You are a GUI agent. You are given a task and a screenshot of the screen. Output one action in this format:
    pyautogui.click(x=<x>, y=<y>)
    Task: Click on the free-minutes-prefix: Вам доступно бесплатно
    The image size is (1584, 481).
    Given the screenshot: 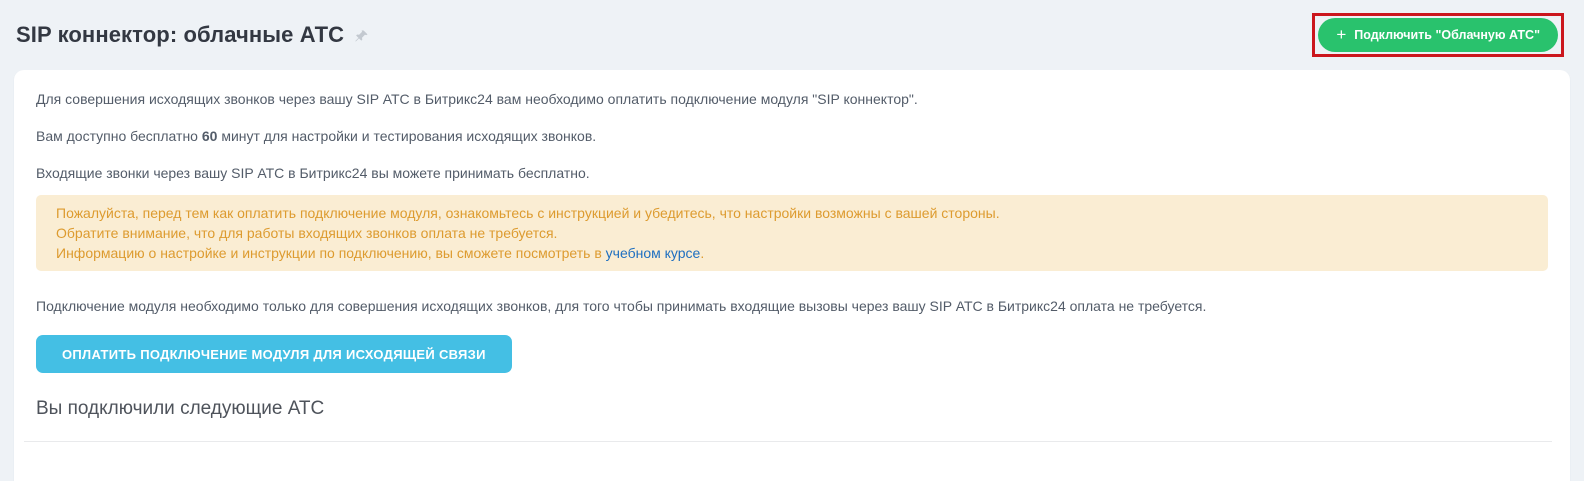 What is the action you would take?
    pyautogui.click(x=119, y=136)
    